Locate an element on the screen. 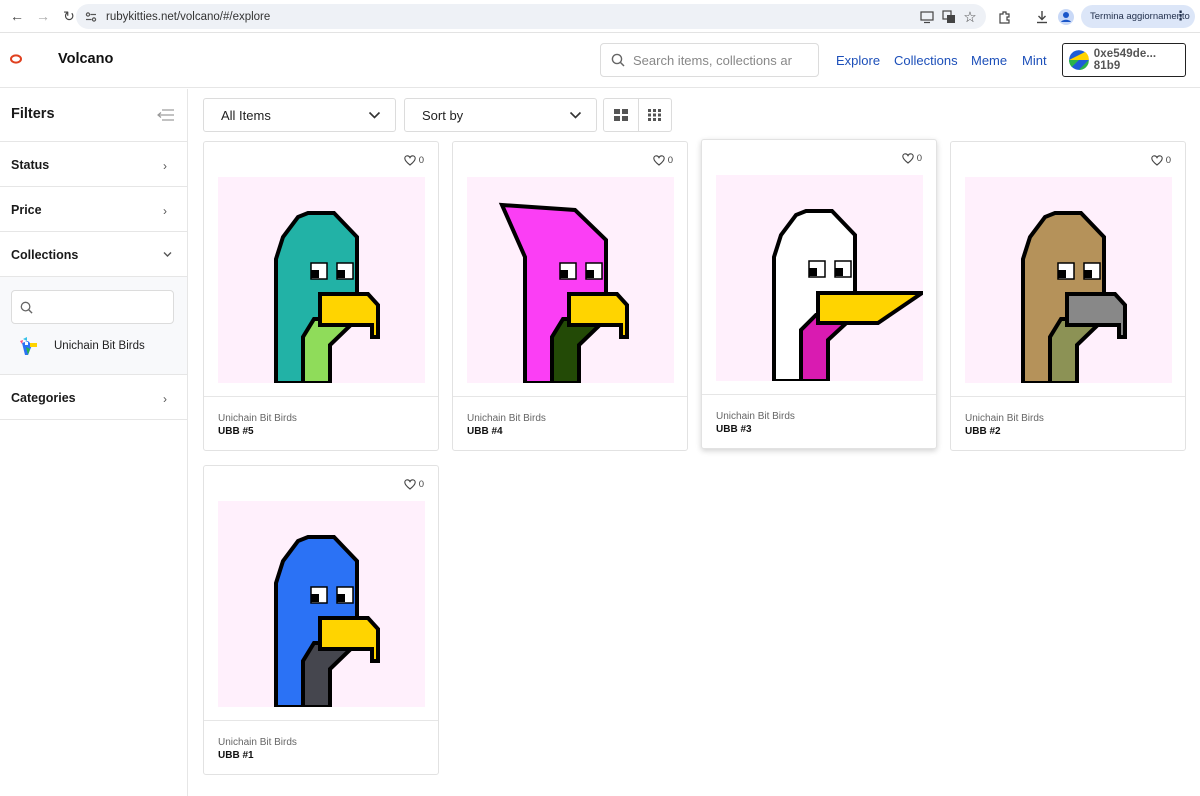 The height and width of the screenshot is (796, 1200). translate-icon is located at coordinates (949, 17).